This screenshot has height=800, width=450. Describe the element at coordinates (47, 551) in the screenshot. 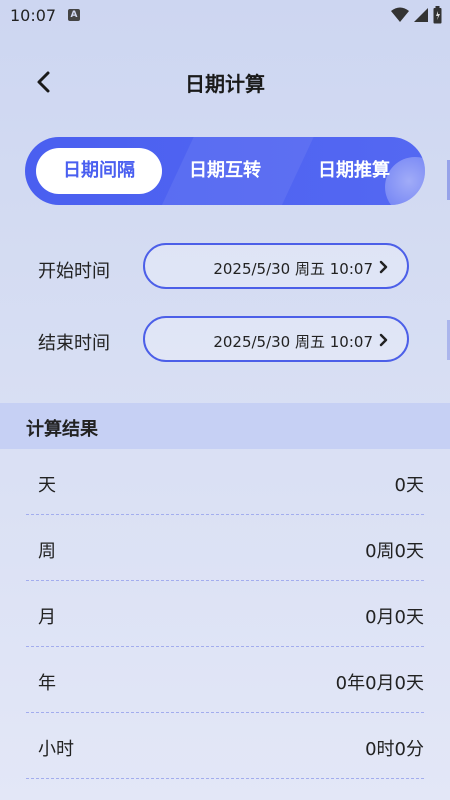

I see `result-label: 周` at that location.